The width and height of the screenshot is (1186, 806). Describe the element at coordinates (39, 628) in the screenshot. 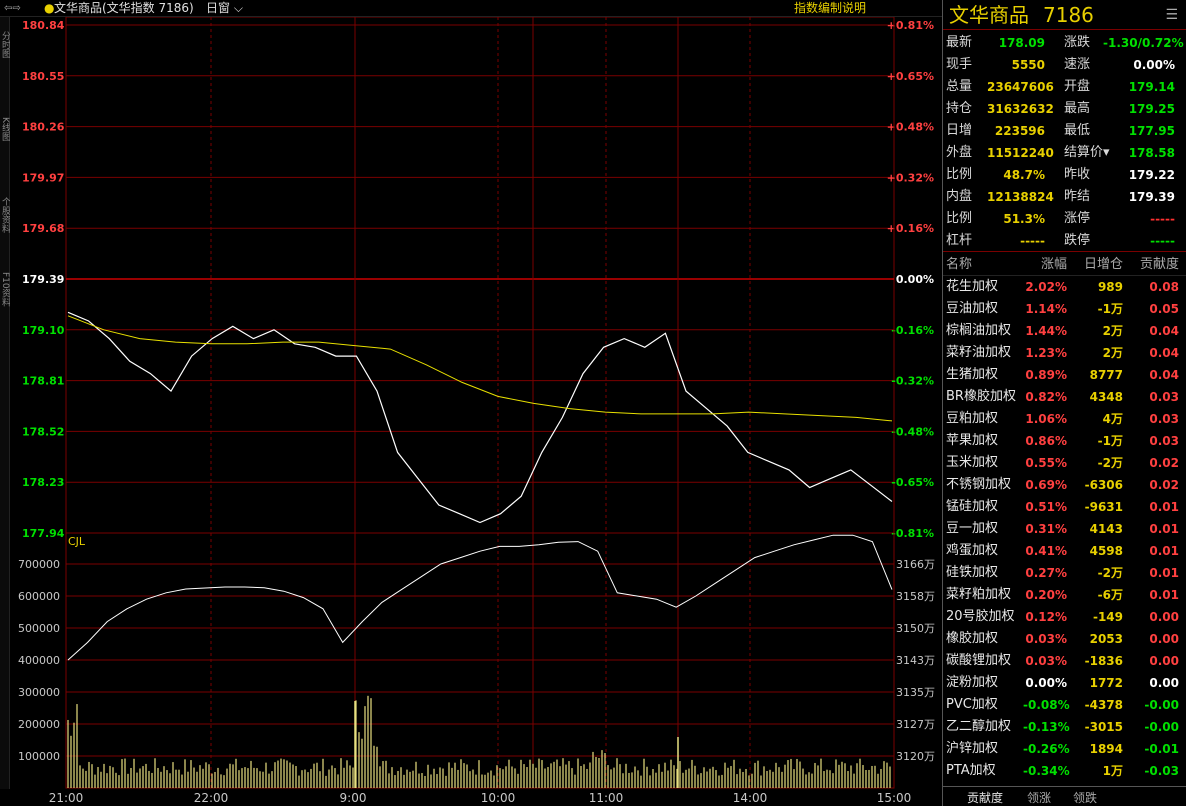

I see `volume-tick: 500000` at that location.